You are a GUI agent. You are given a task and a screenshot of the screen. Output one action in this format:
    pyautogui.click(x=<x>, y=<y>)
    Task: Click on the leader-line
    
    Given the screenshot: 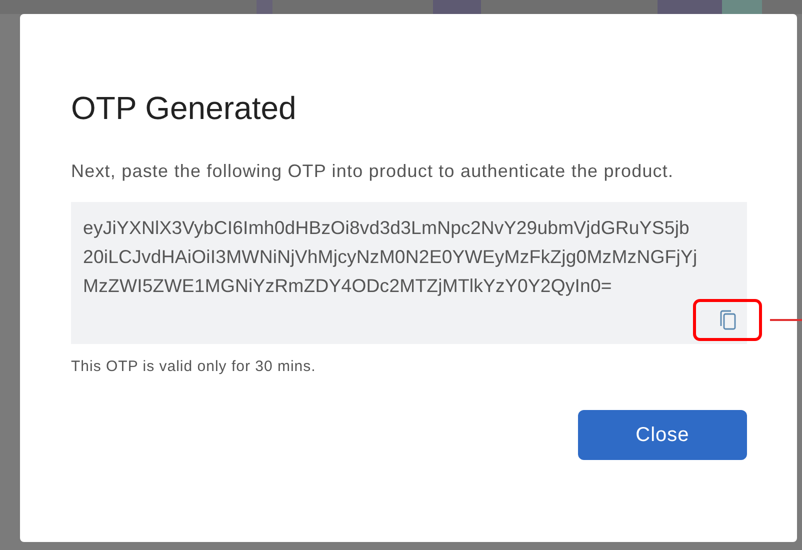 What is the action you would take?
    pyautogui.click(x=786, y=320)
    